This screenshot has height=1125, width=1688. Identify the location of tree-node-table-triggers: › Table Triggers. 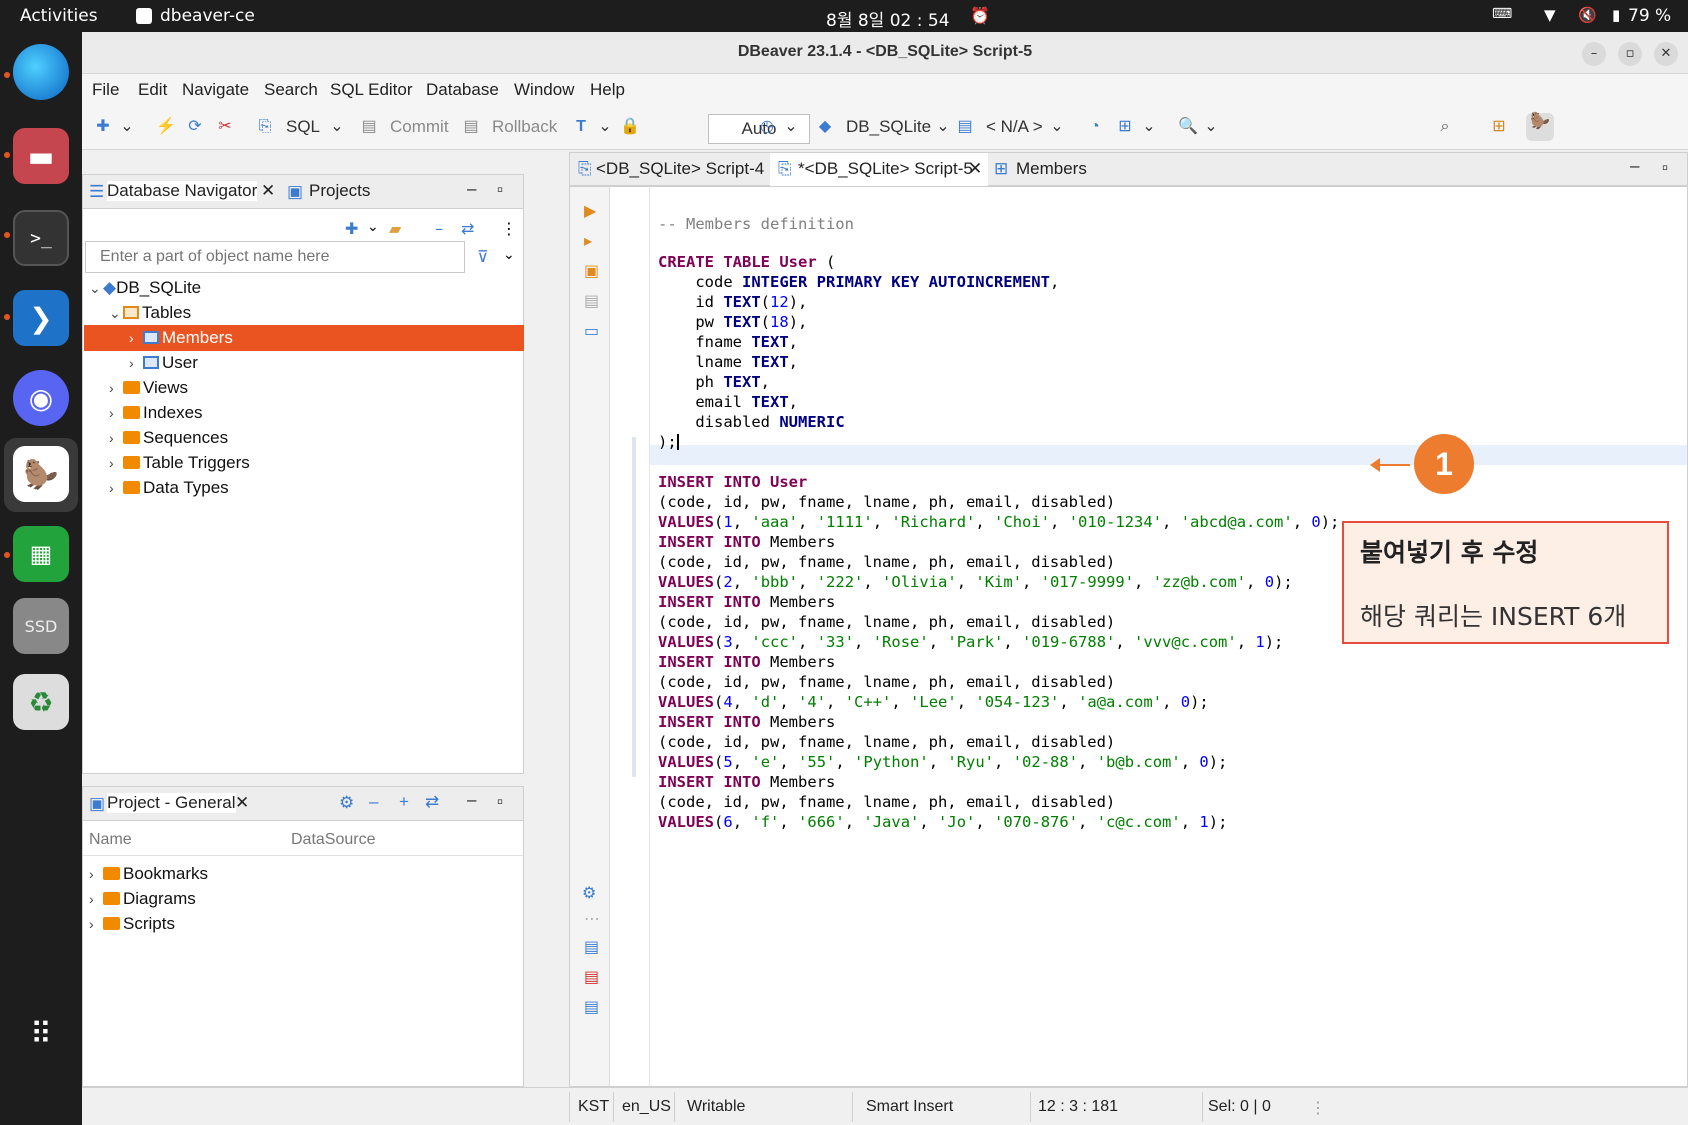
(179, 463).